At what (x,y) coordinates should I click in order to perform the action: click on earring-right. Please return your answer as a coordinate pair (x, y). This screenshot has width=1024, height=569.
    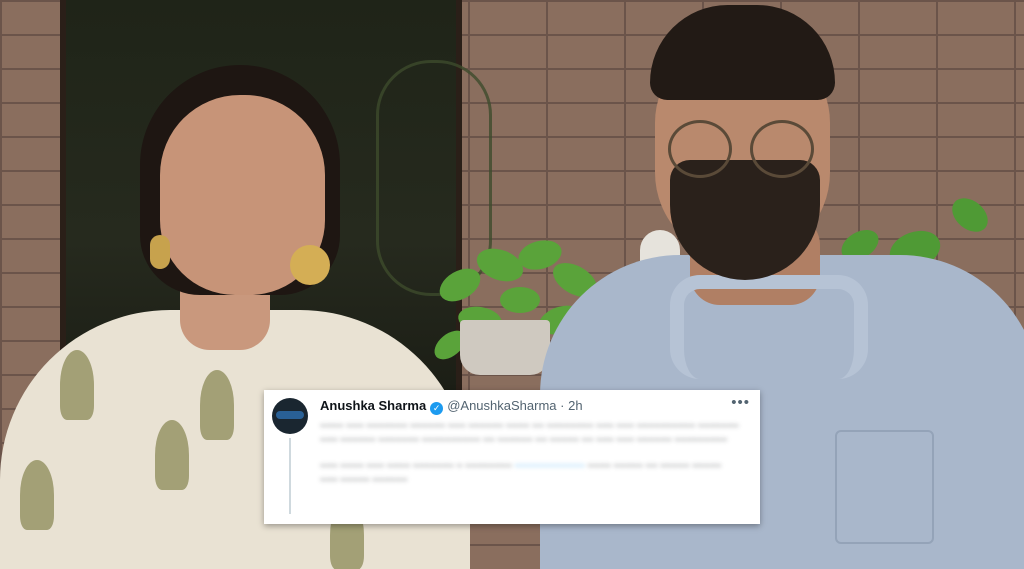
    Looking at the image, I should click on (310, 265).